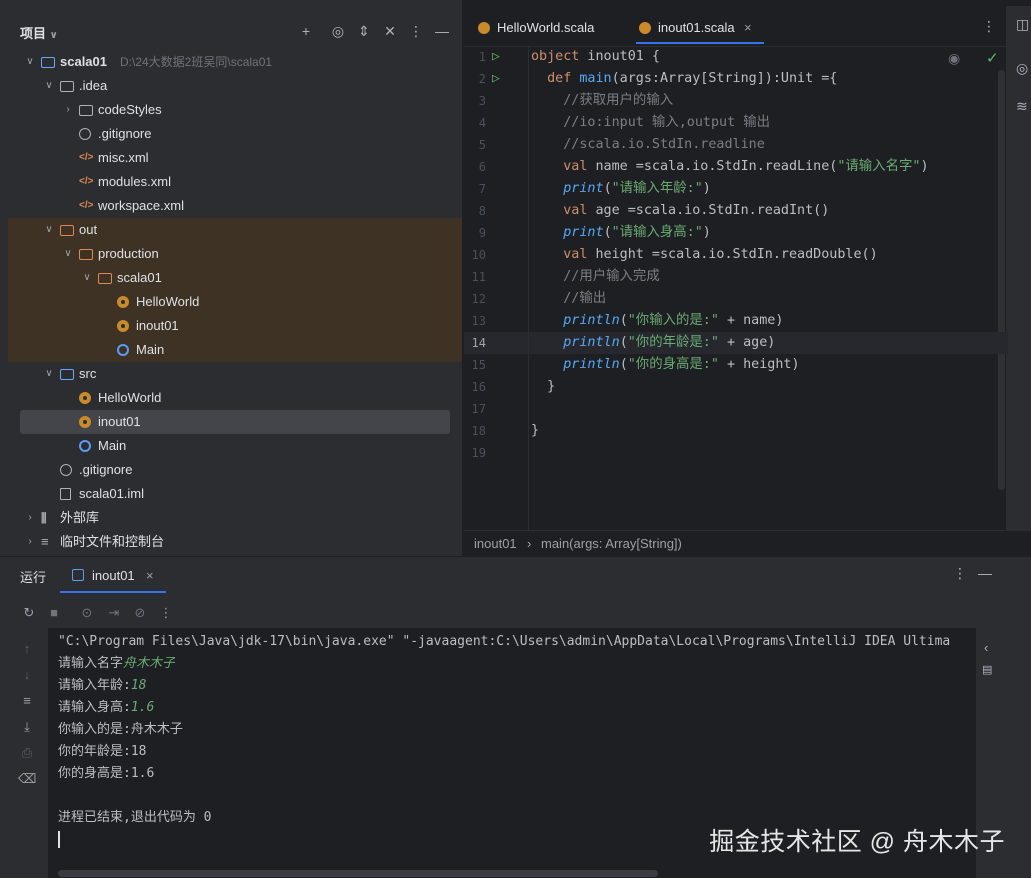 The width and height of the screenshot is (1031, 878). Describe the element at coordinates (736, 233) in the screenshot. I see `code-line: 9 print("请输入身高:")` at that location.